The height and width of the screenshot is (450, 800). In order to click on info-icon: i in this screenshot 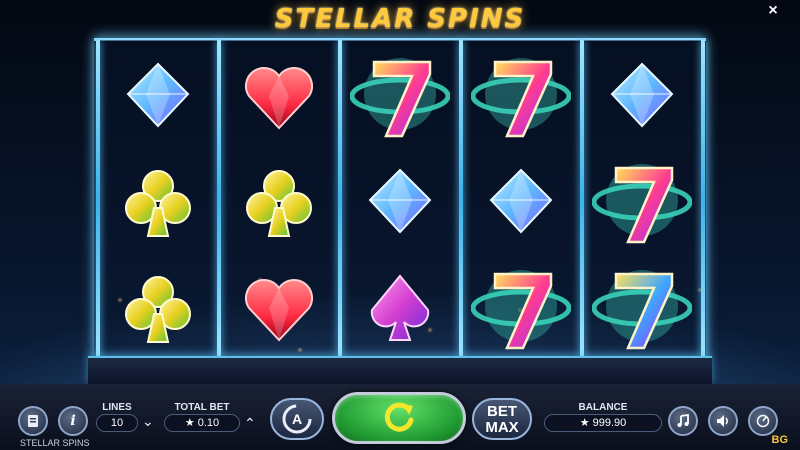, I will do `click(73, 421)`.